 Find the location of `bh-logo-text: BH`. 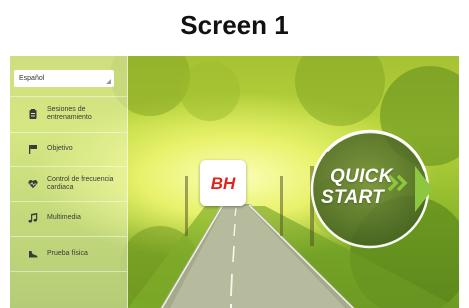

bh-logo-text: BH is located at coordinates (223, 183).